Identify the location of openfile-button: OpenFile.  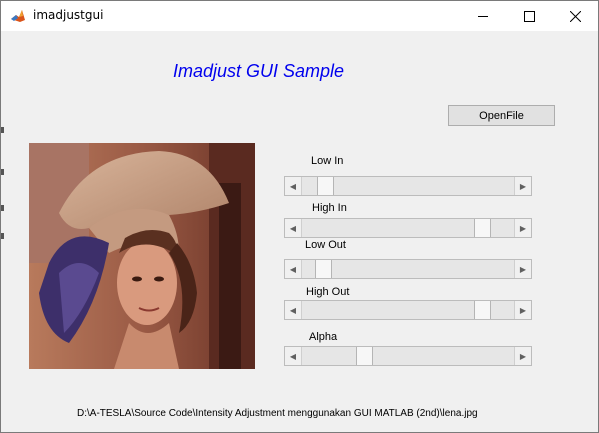
(501, 115).